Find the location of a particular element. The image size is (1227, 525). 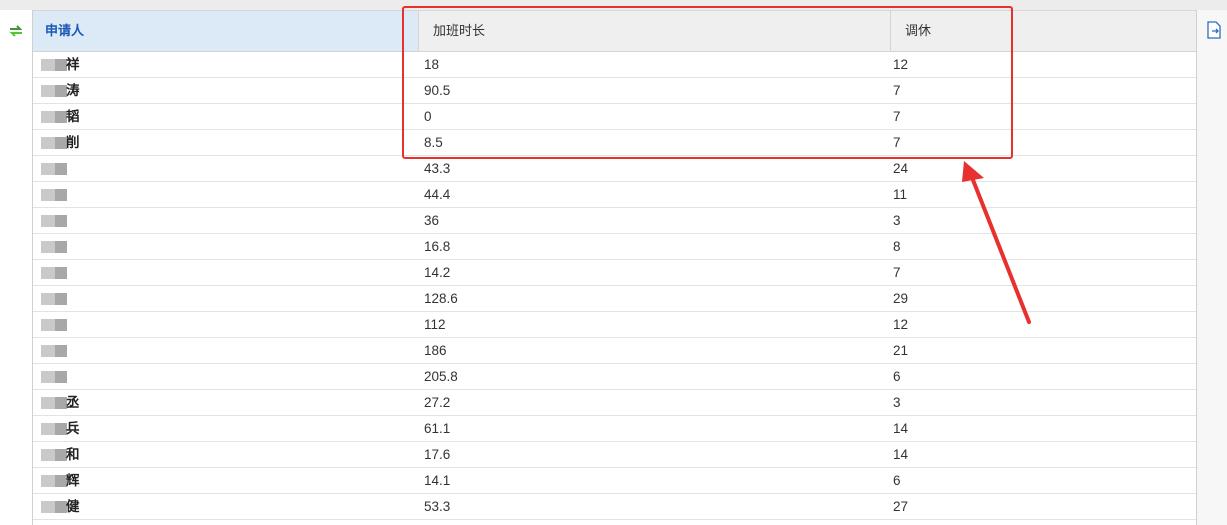

applicant-cell: 健 is located at coordinates (226, 506).